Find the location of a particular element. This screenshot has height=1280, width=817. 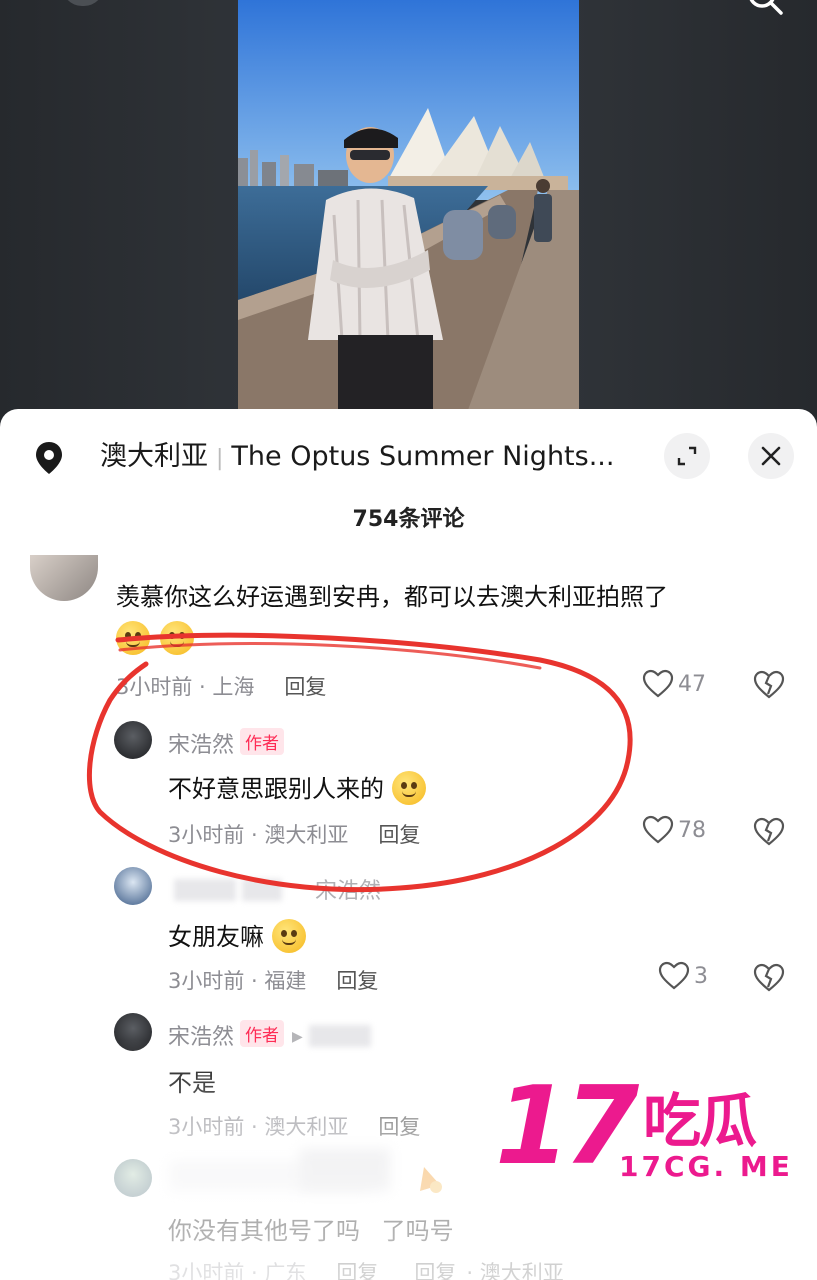

blurred-content is located at coordinates (345, 1170).